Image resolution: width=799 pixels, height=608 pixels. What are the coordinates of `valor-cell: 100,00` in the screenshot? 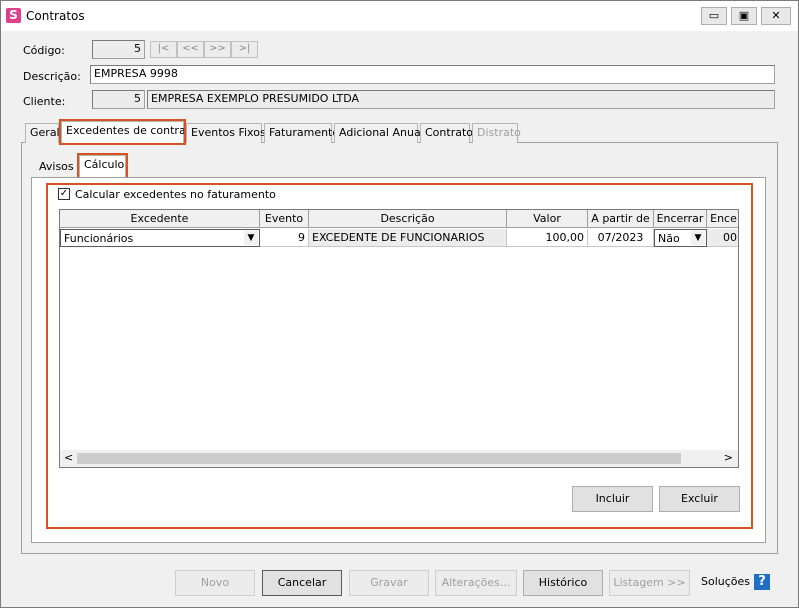 It's located at (547, 238).